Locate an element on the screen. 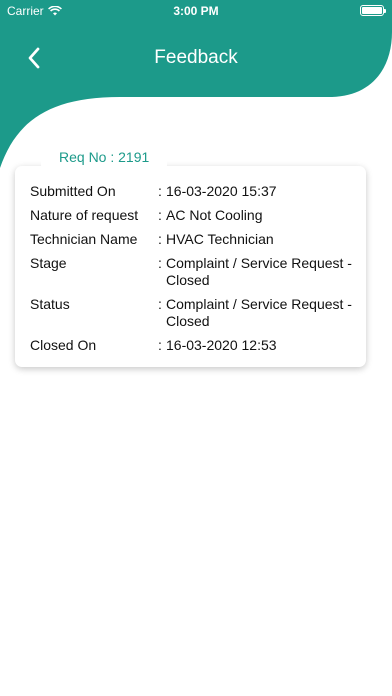 This screenshot has height=696, width=392. detail-row-nature-of-request: Nature of request : AC Not Cooling is located at coordinates (193, 215).